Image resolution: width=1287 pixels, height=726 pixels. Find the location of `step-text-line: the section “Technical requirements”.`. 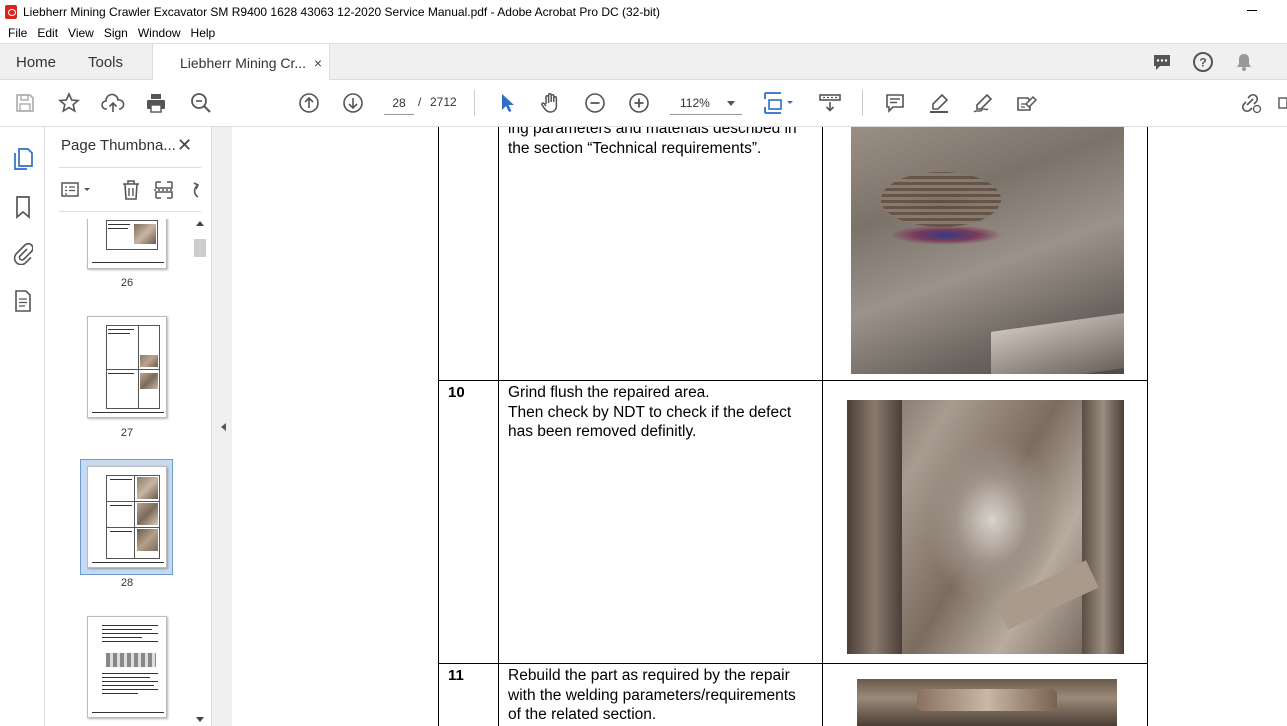

step-text-line: the section “Technical requirements”. is located at coordinates (635, 148).